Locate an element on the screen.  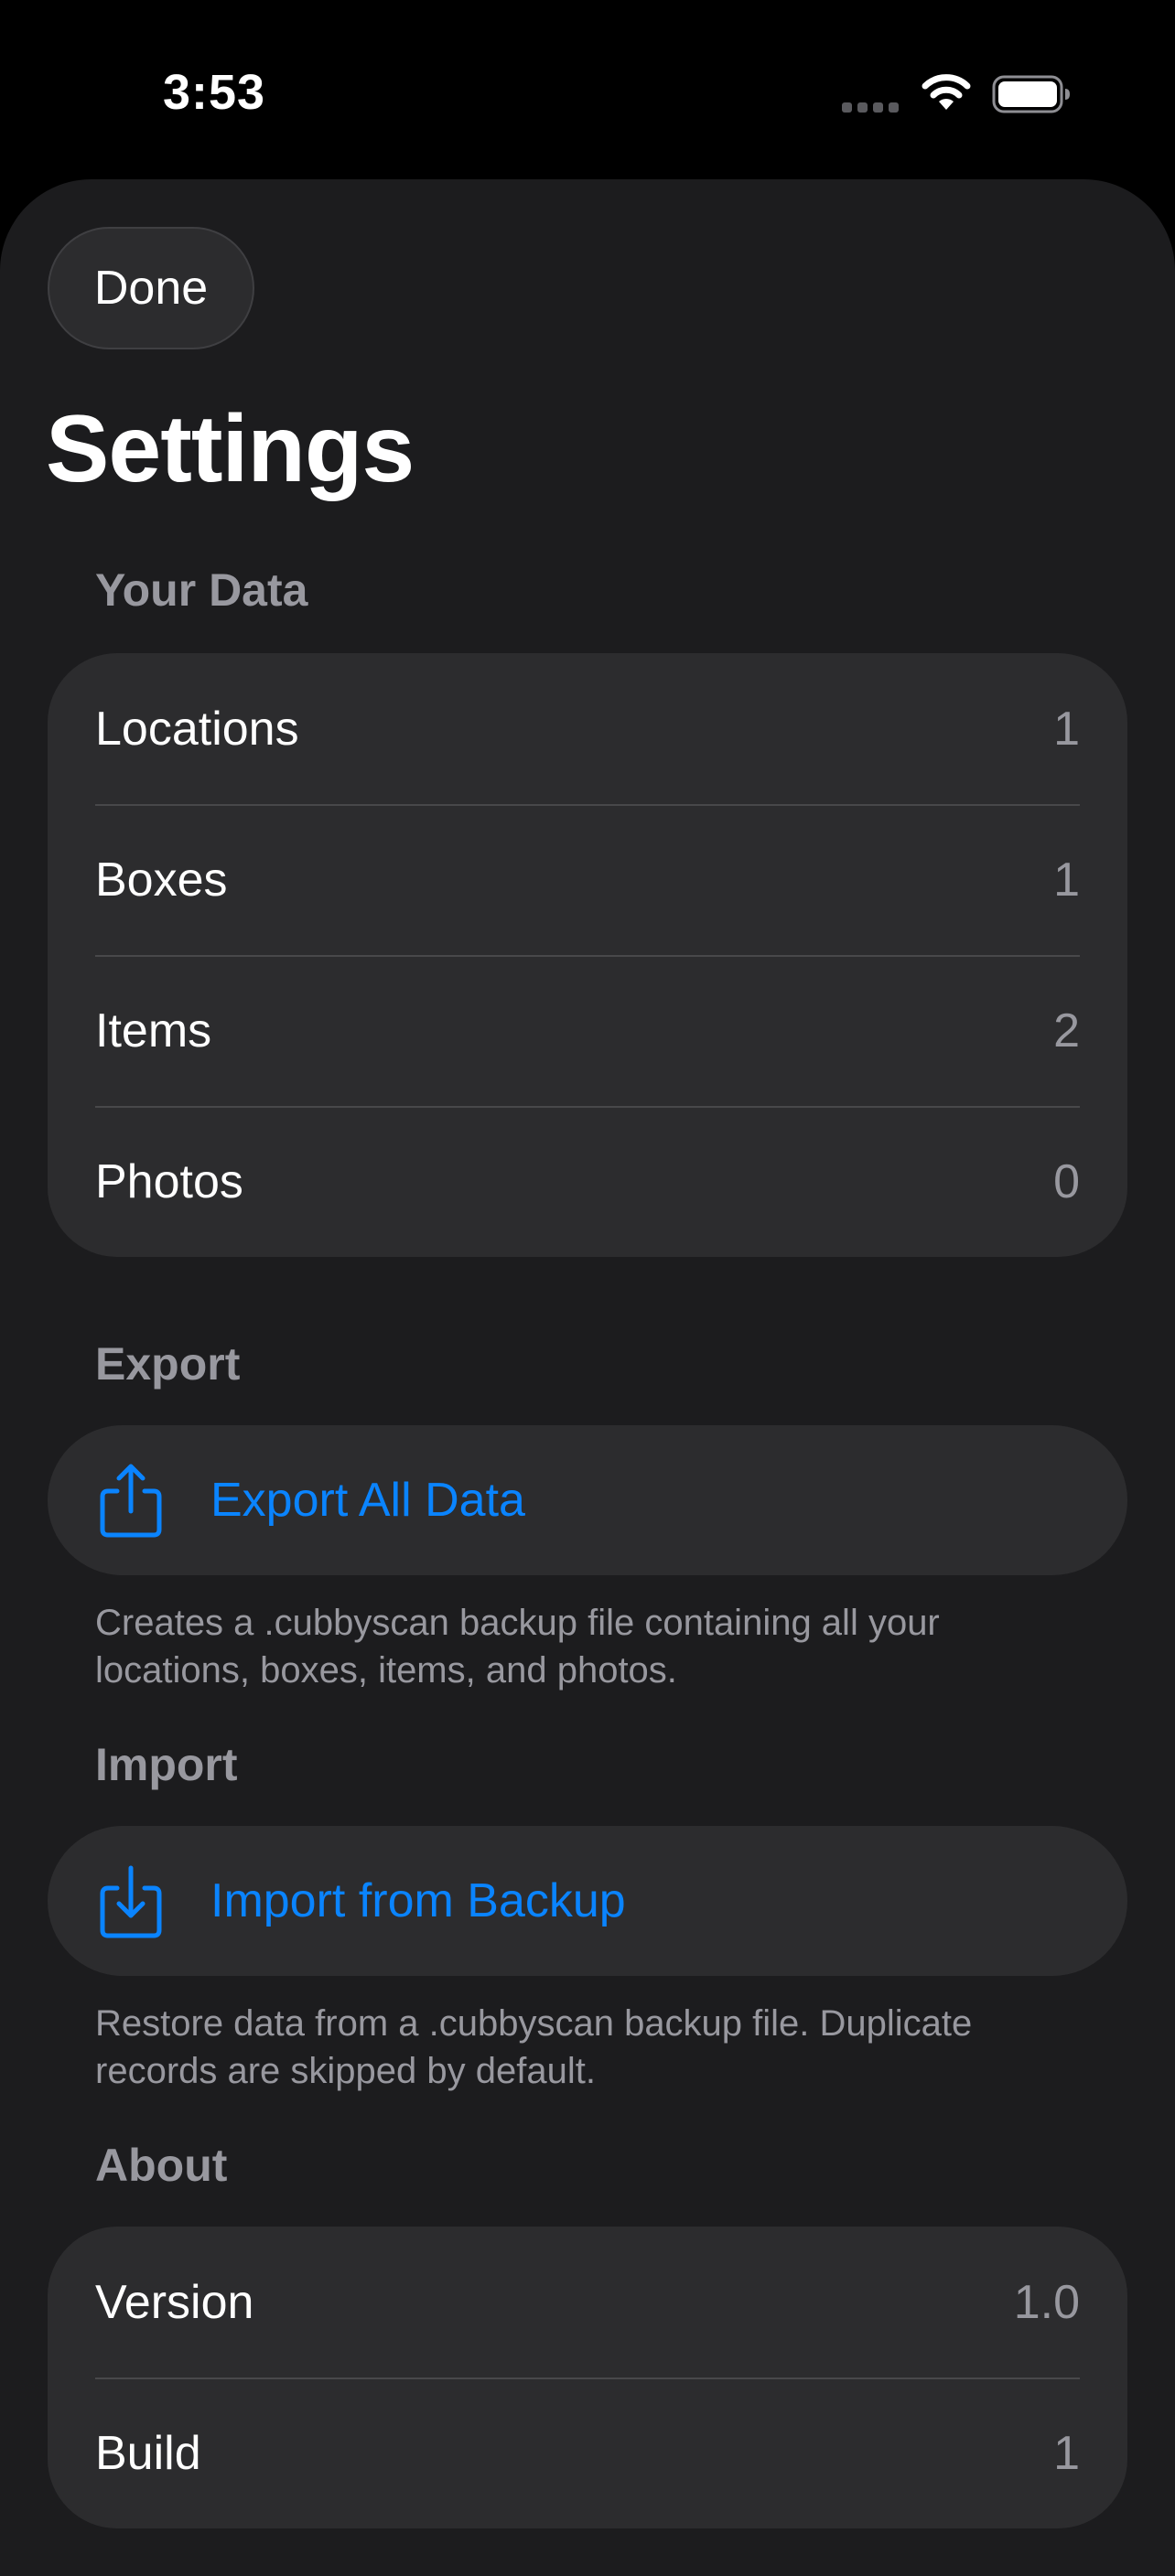
row-value: 1.0 is located at coordinates (1046, 2302).